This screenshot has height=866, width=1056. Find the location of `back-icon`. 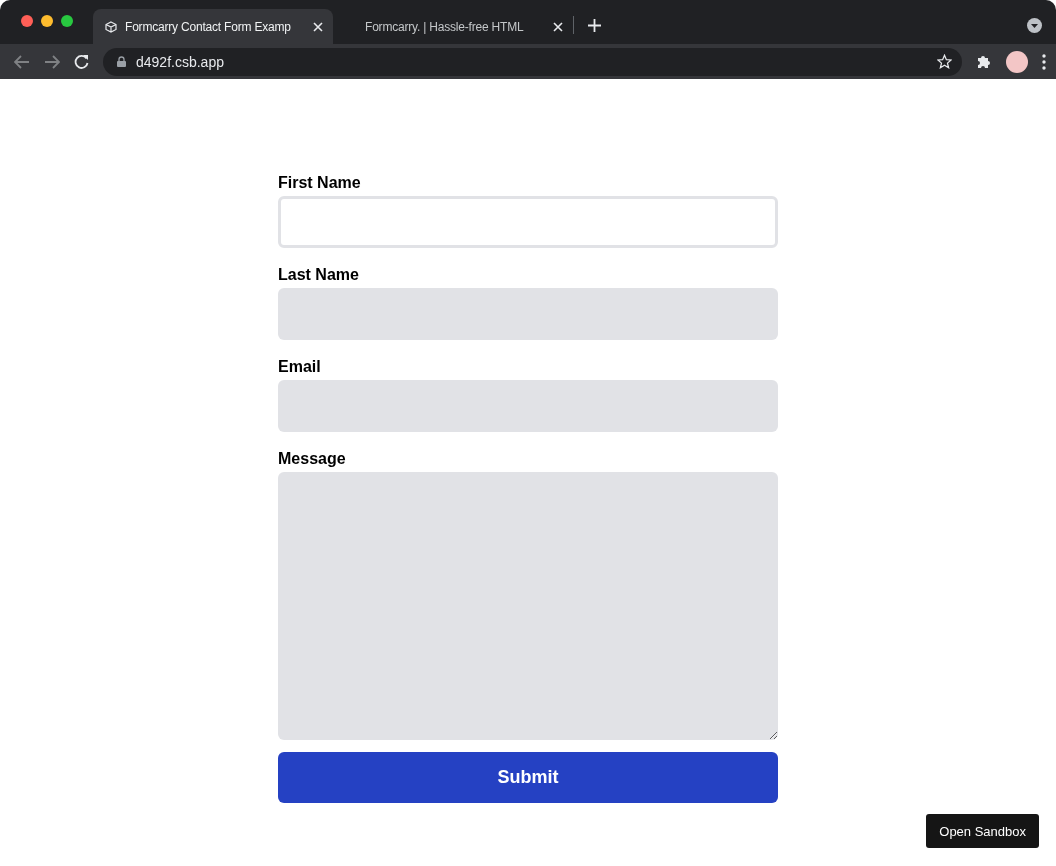

back-icon is located at coordinates (22, 61).